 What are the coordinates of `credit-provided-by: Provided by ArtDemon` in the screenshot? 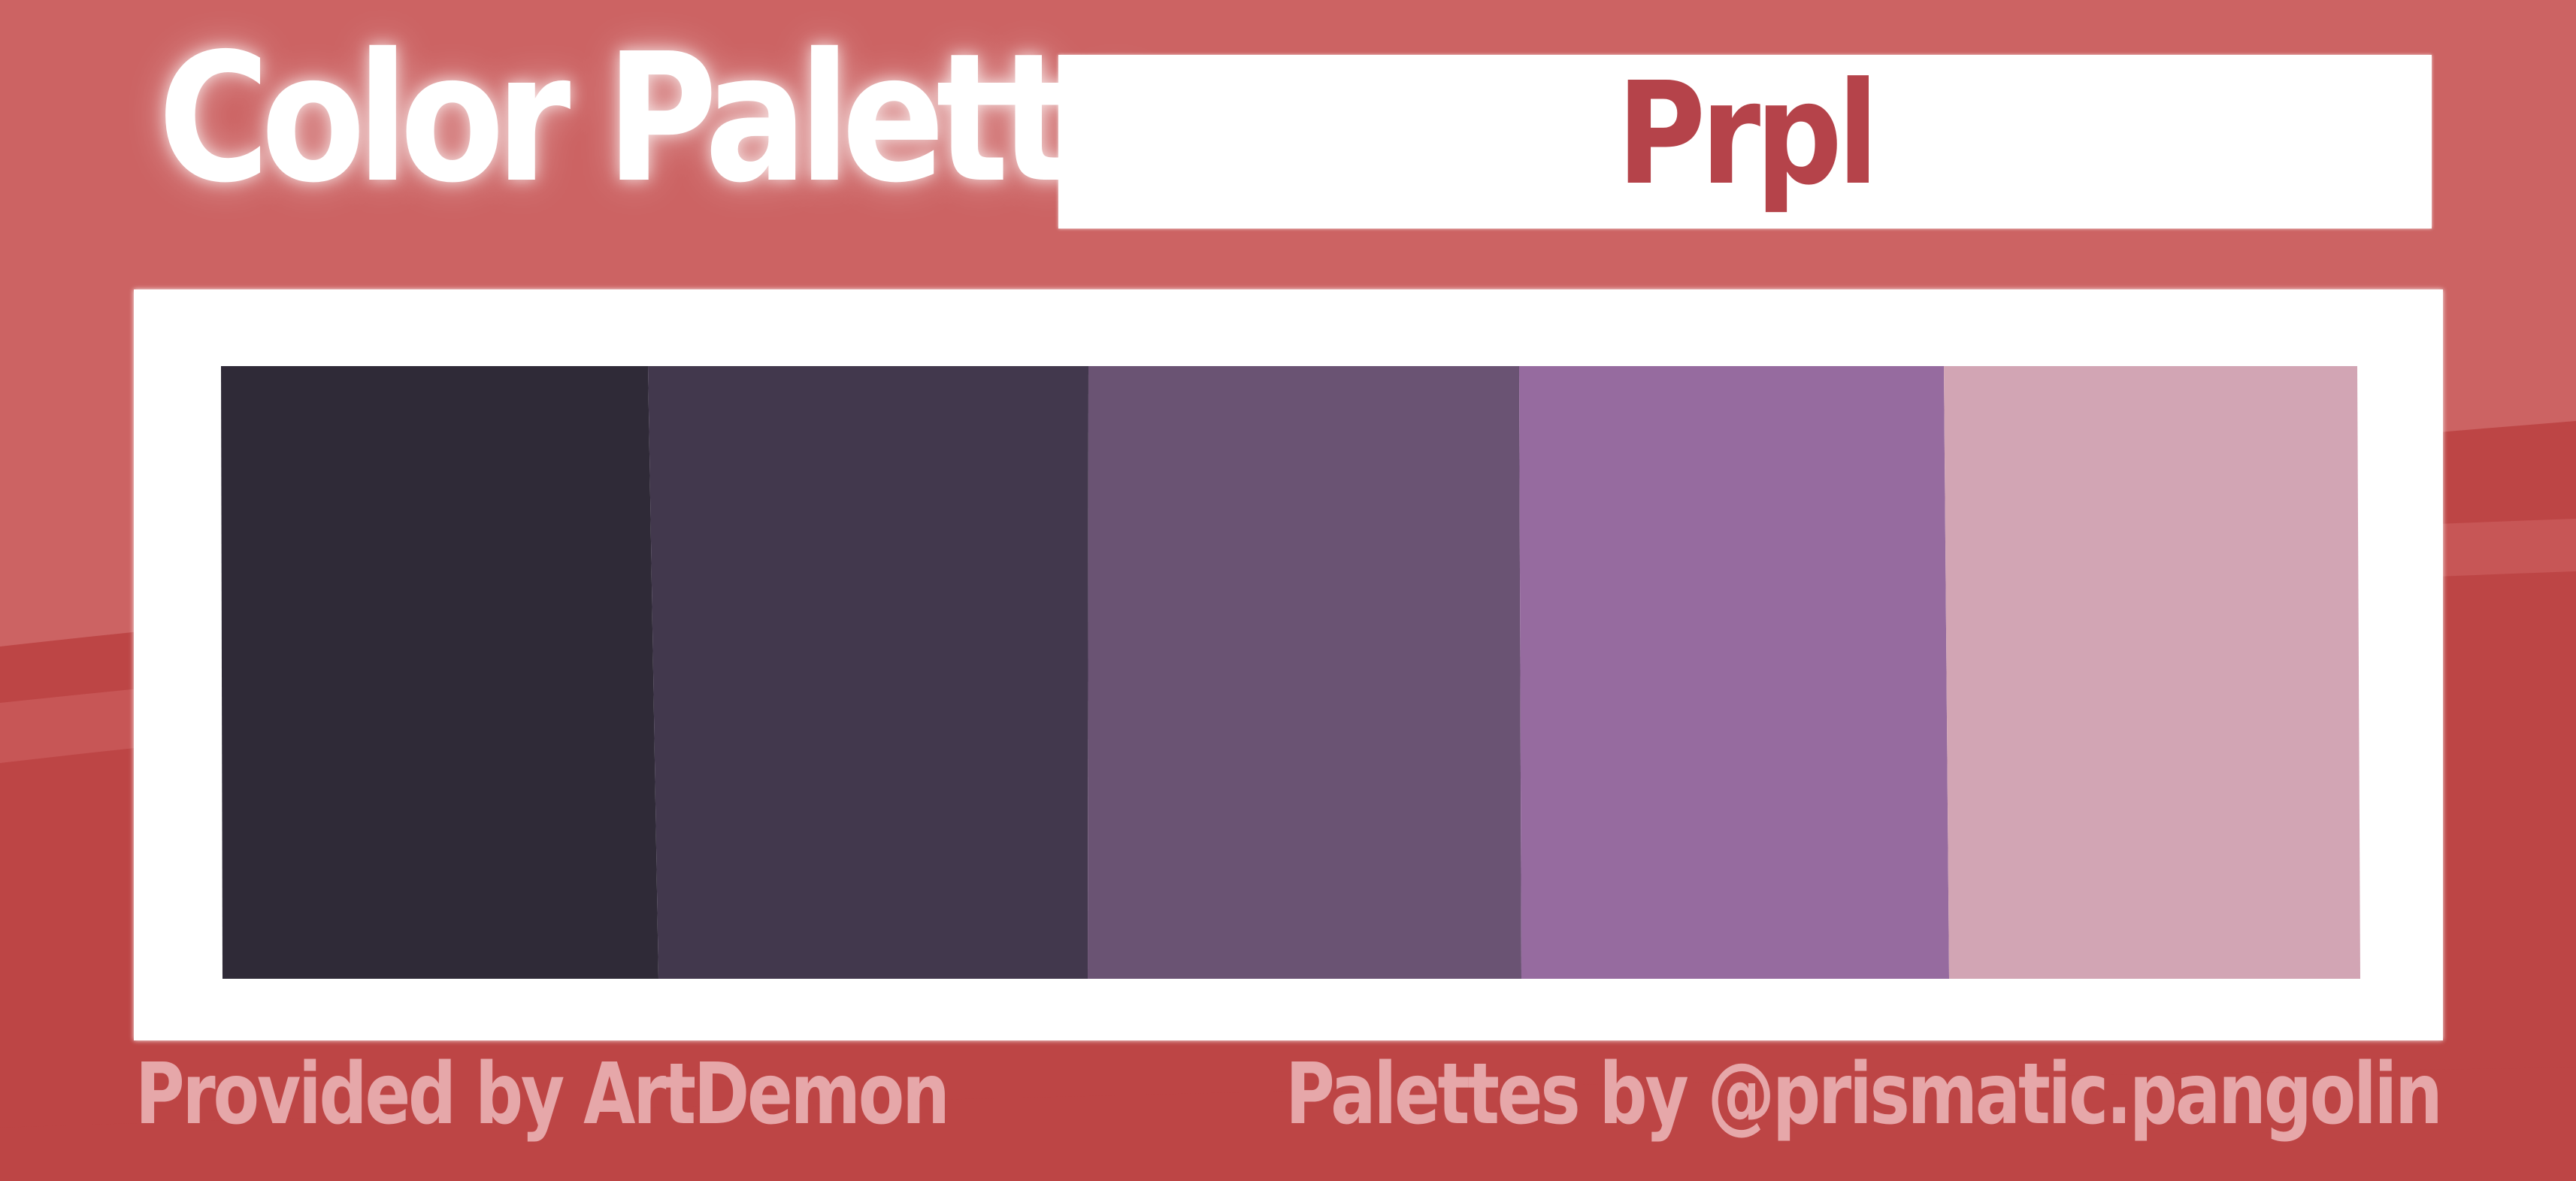 It's located at (542, 1094).